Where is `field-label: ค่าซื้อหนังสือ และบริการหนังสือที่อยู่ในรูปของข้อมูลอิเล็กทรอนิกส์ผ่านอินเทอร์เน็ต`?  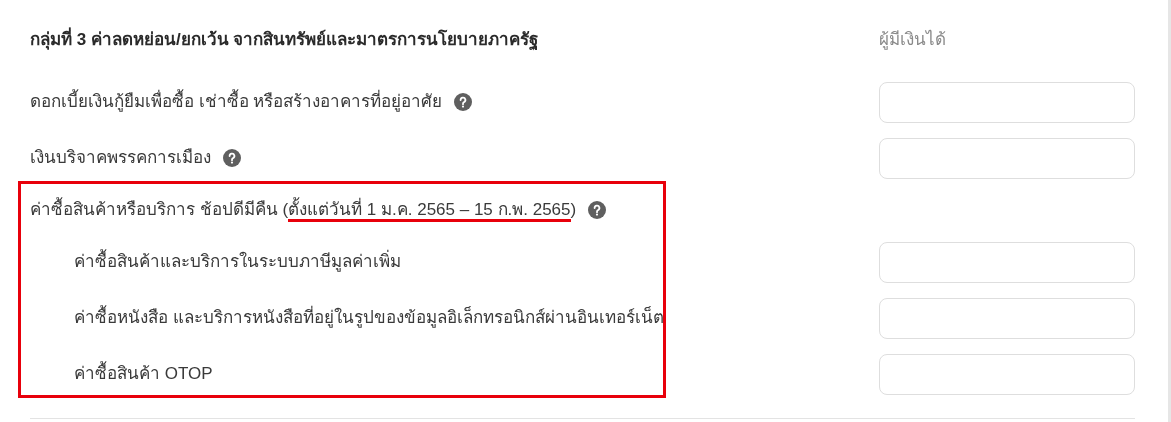
field-label: ค่าซื้อหนังสือ และบริการหนังสือที่อยู่ในรูปของข้อมูลอิเล็กทรอนิกส์ผ่านอินเทอร์เน็ต is located at coordinates (369, 318).